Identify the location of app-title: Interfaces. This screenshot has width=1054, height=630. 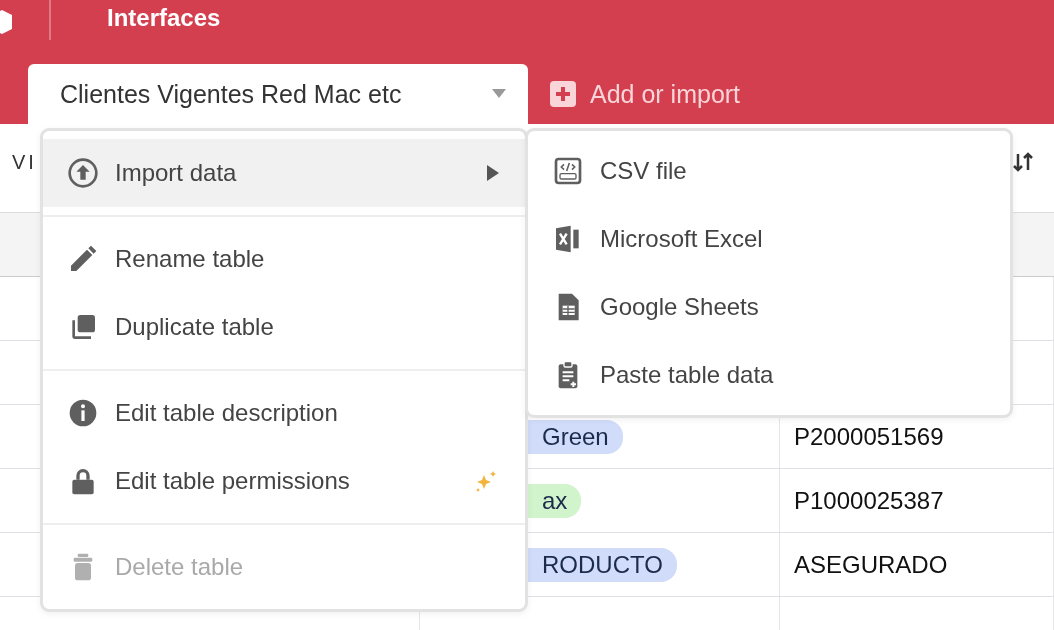
(164, 18).